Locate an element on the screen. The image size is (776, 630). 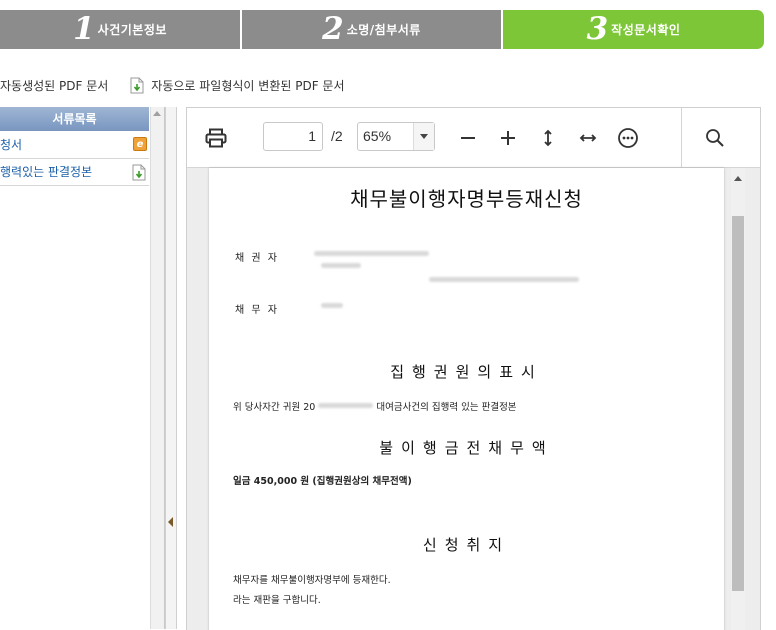
more-options-button is located at coordinates (628, 138).